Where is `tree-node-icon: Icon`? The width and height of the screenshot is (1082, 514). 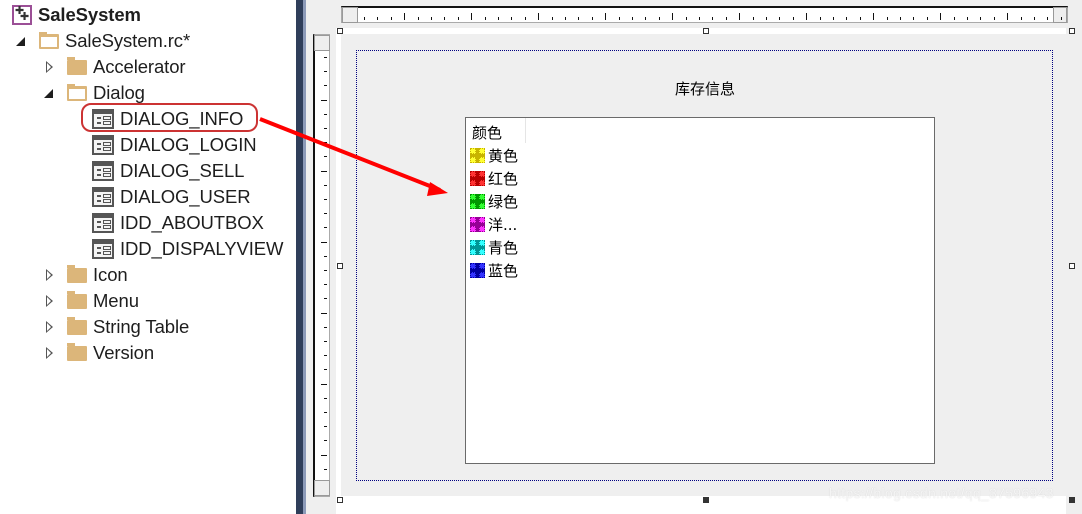
tree-node-icon: Icon is located at coordinates (87, 275).